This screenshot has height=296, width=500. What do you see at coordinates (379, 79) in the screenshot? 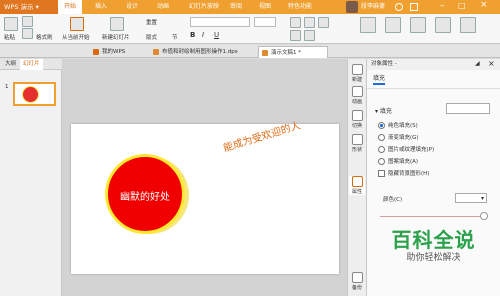
I see `tab-fill: 填充` at bounding box center [379, 79].